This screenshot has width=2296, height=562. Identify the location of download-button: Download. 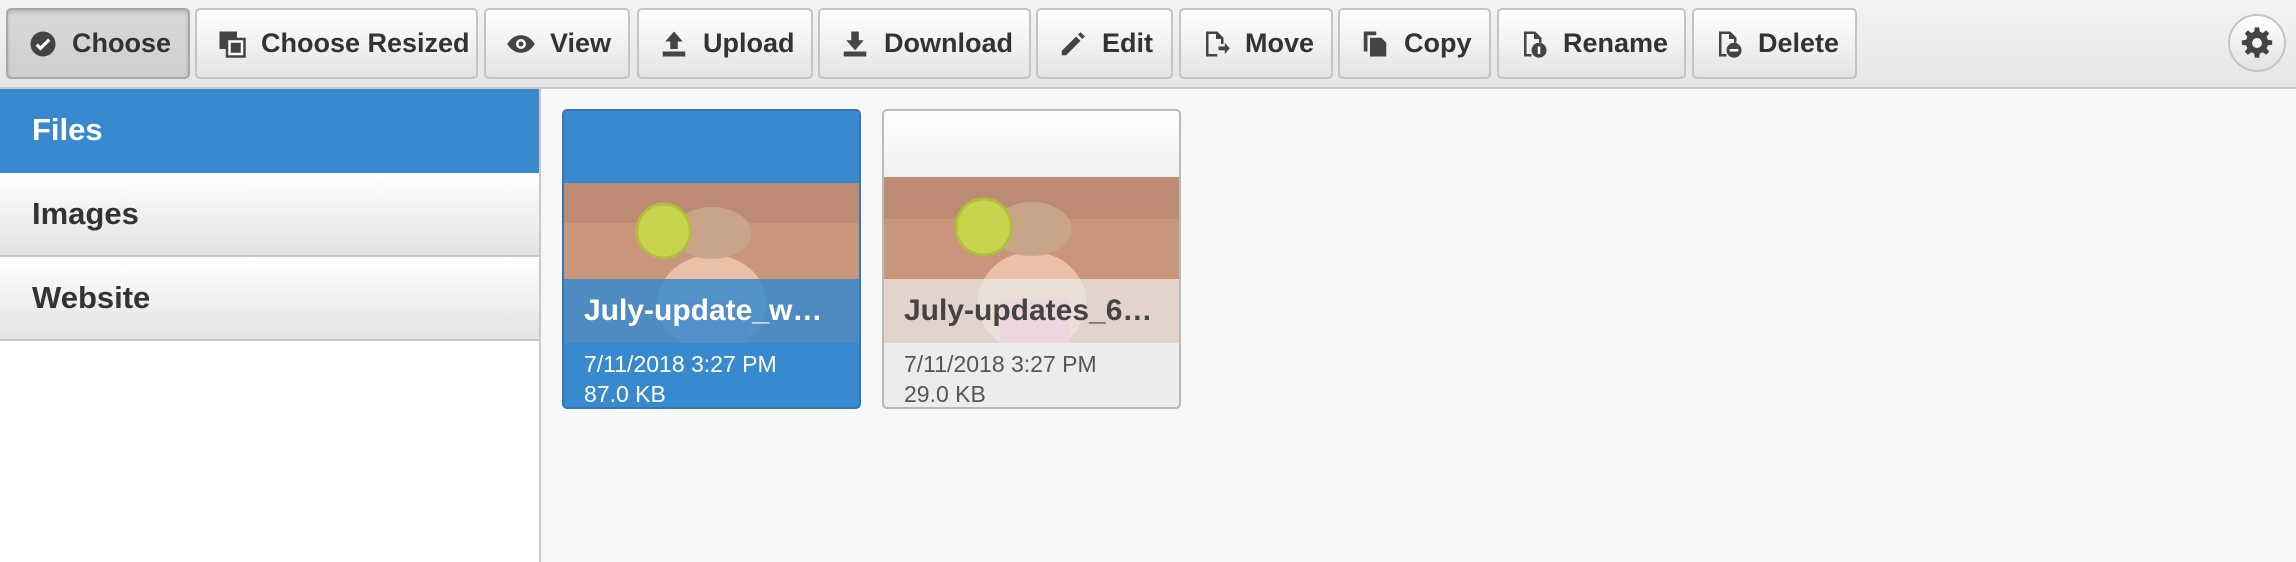
(924, 43).